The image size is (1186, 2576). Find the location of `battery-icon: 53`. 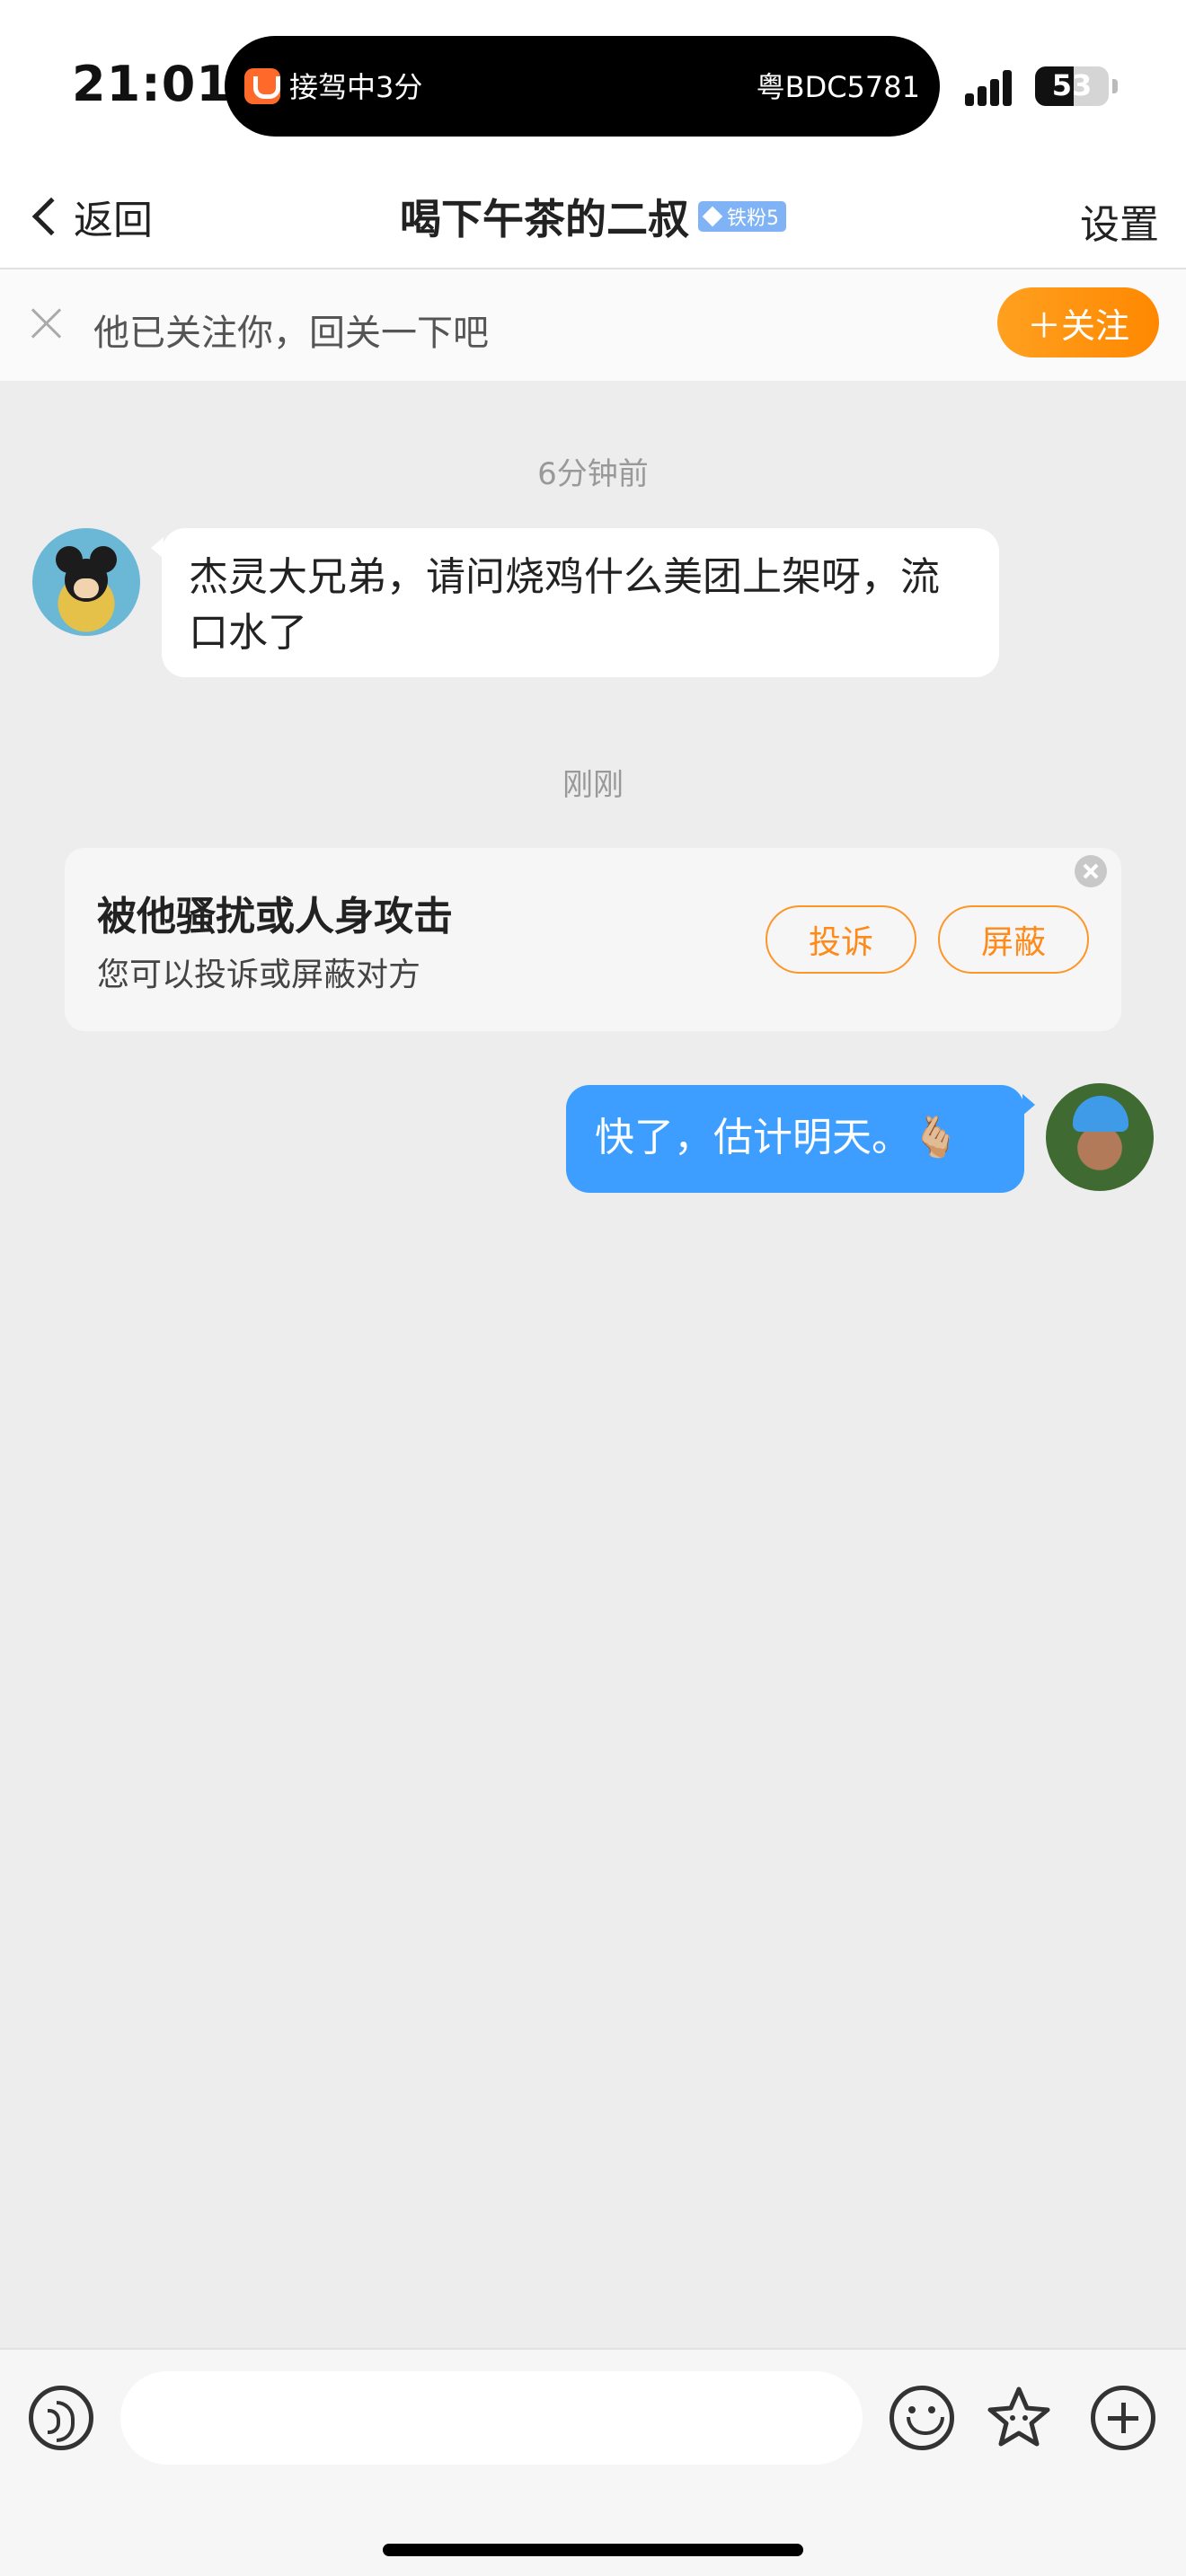

battery-icon: 53 is located at coordinates (1072, 86).